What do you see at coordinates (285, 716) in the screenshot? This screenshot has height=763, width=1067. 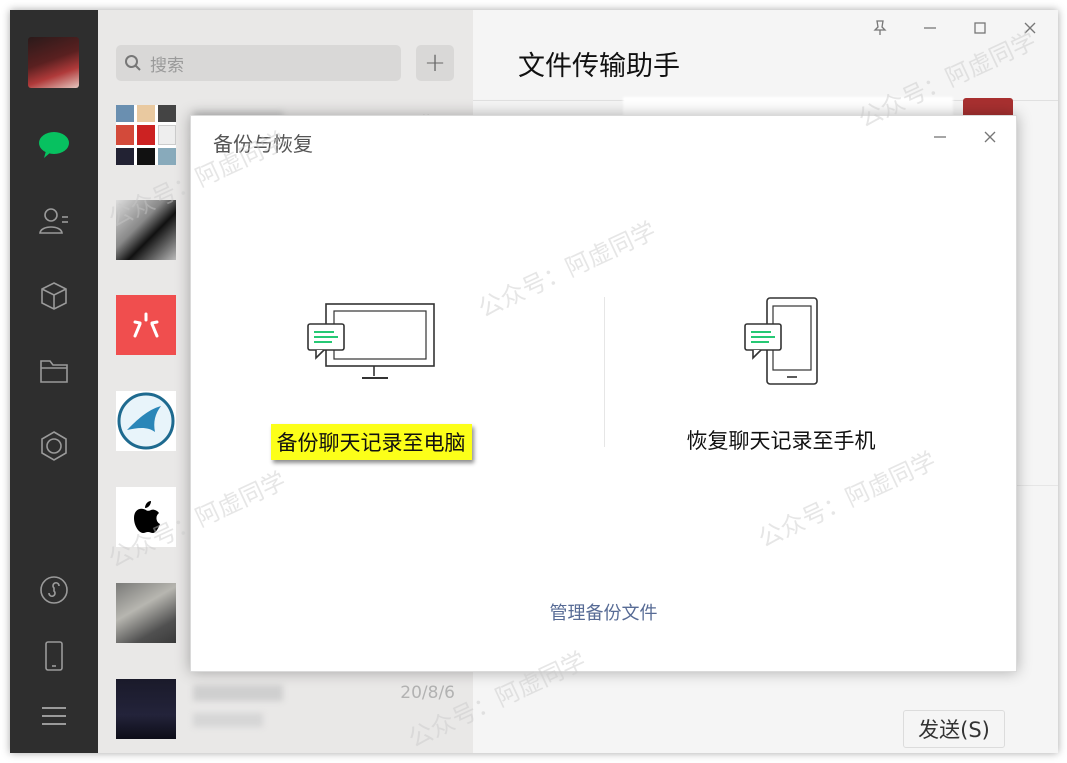 I see `list-item: 20/8/6` at bounding box center [285, 716].